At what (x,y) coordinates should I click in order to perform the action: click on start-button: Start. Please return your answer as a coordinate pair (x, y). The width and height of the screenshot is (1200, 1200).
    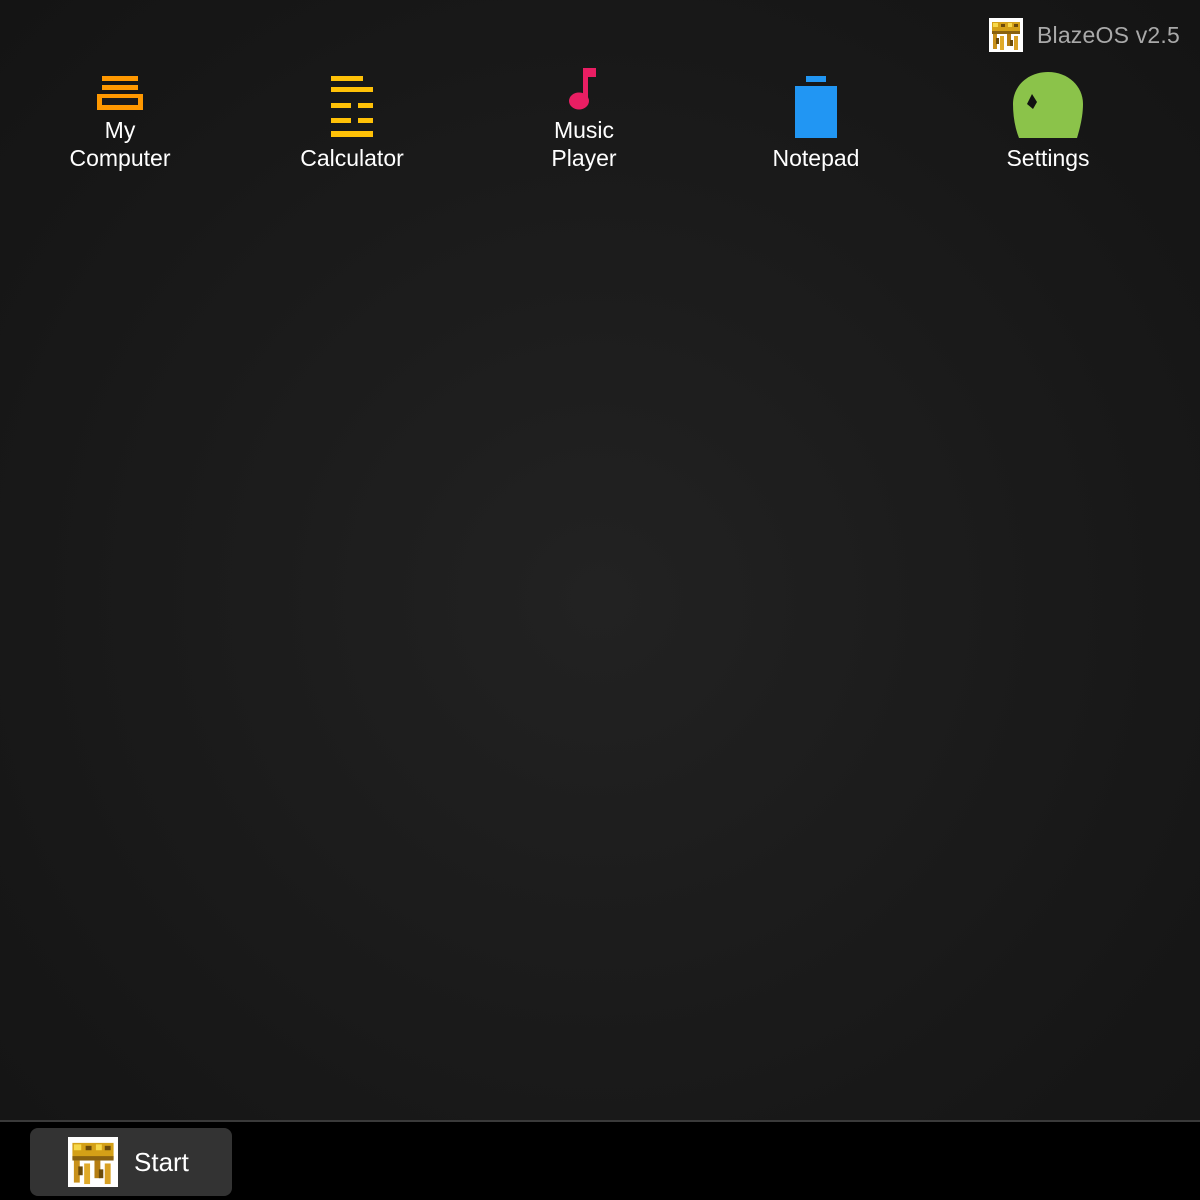
    Looking at the image, I should click on (131, 1162).